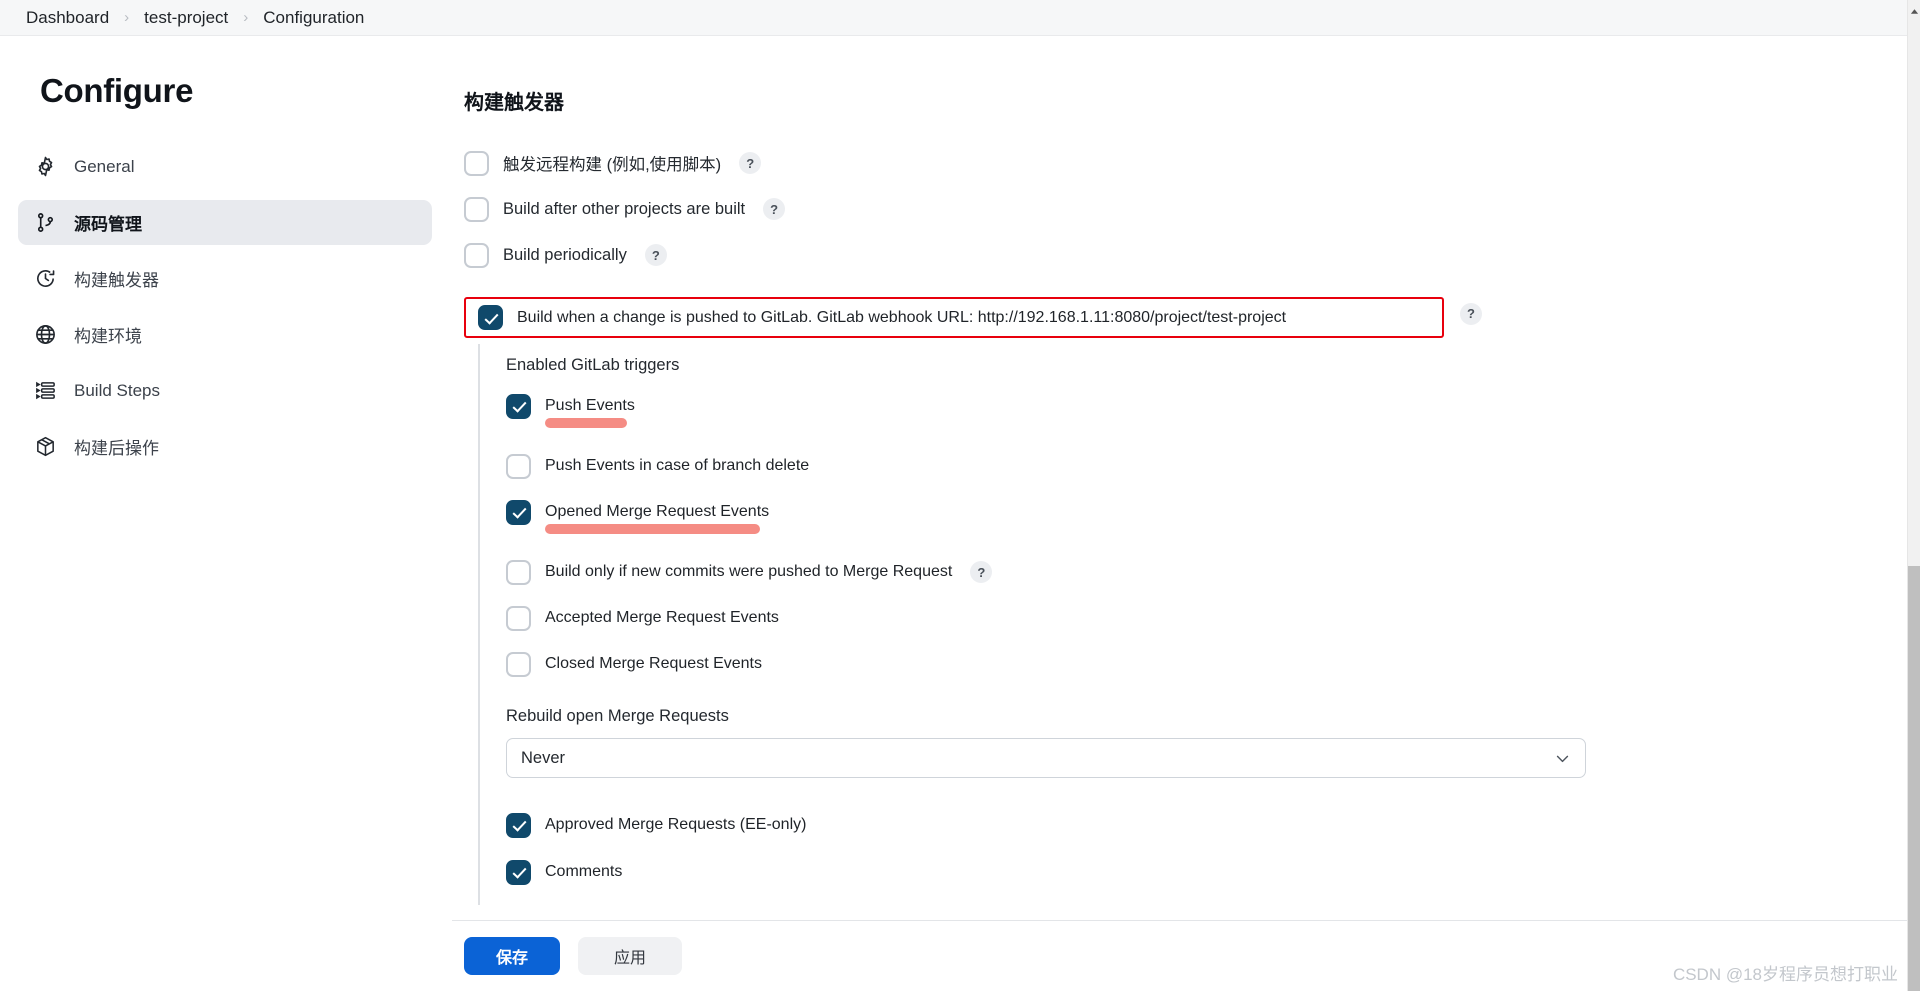  Describe the element at coordinates (476, 255) in the screenshot. I see `checkbox-build-periodically` at that location.